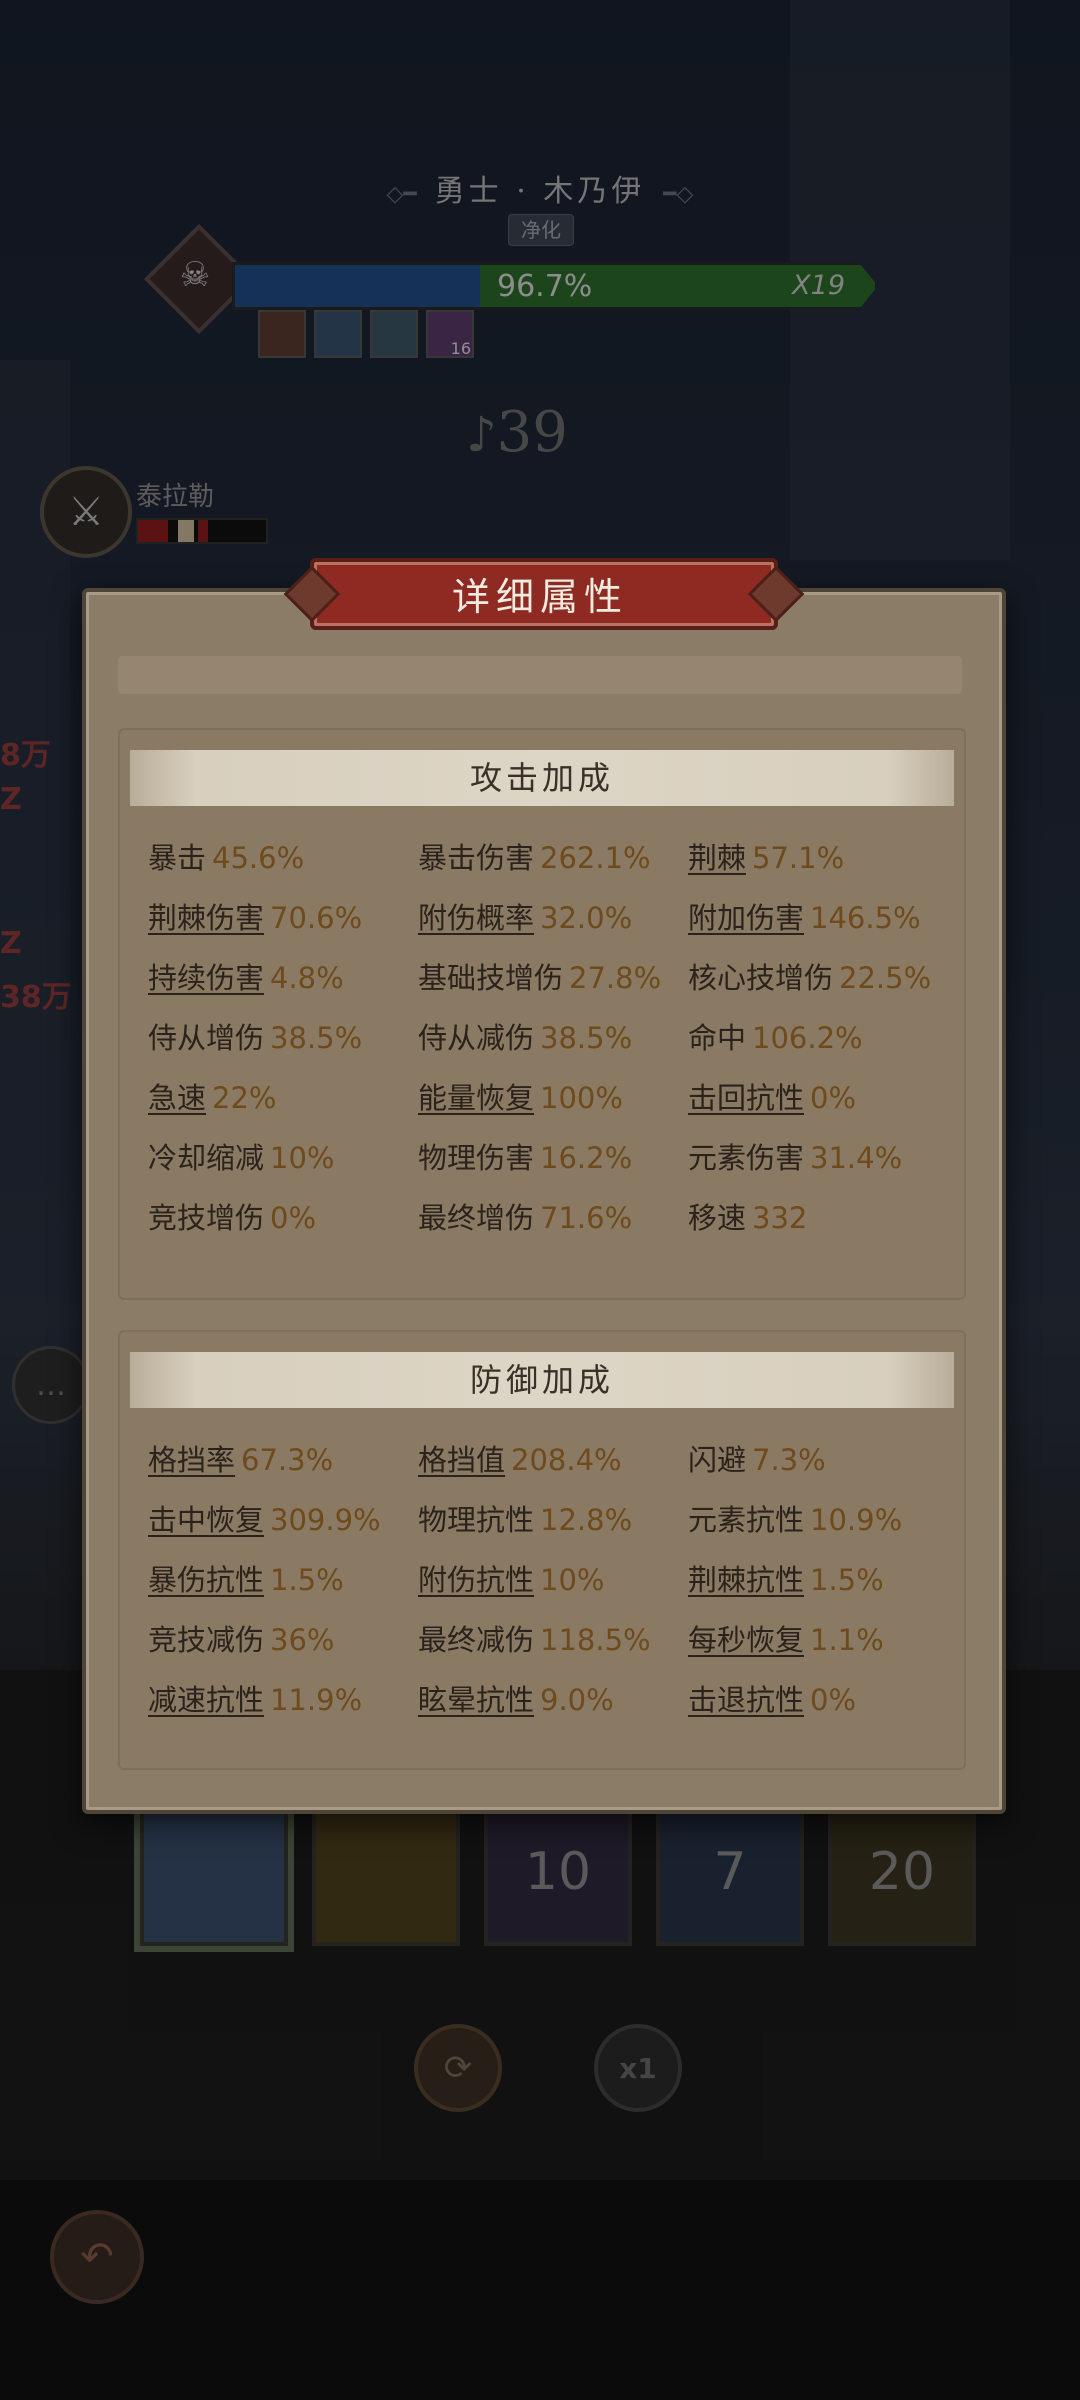 This screenshot has height=2400, width=1080. I want to click on stat-item: 格挡率 67.3%, so click(283, 1460).